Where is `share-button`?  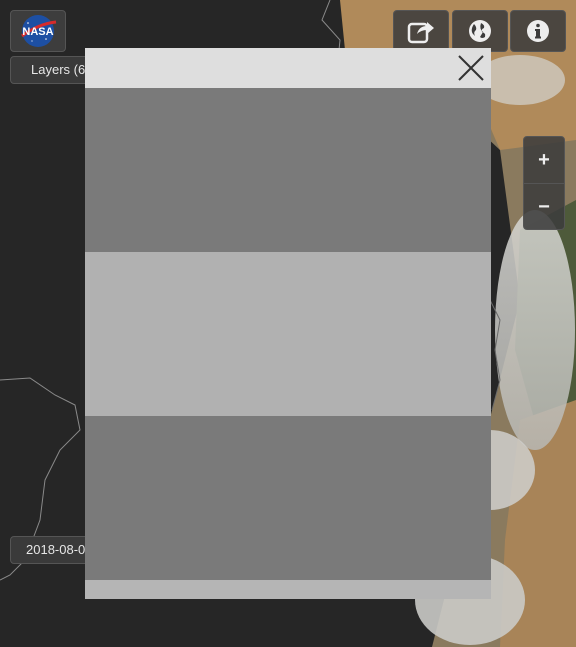
share-button is located at coordinates (421, 31).